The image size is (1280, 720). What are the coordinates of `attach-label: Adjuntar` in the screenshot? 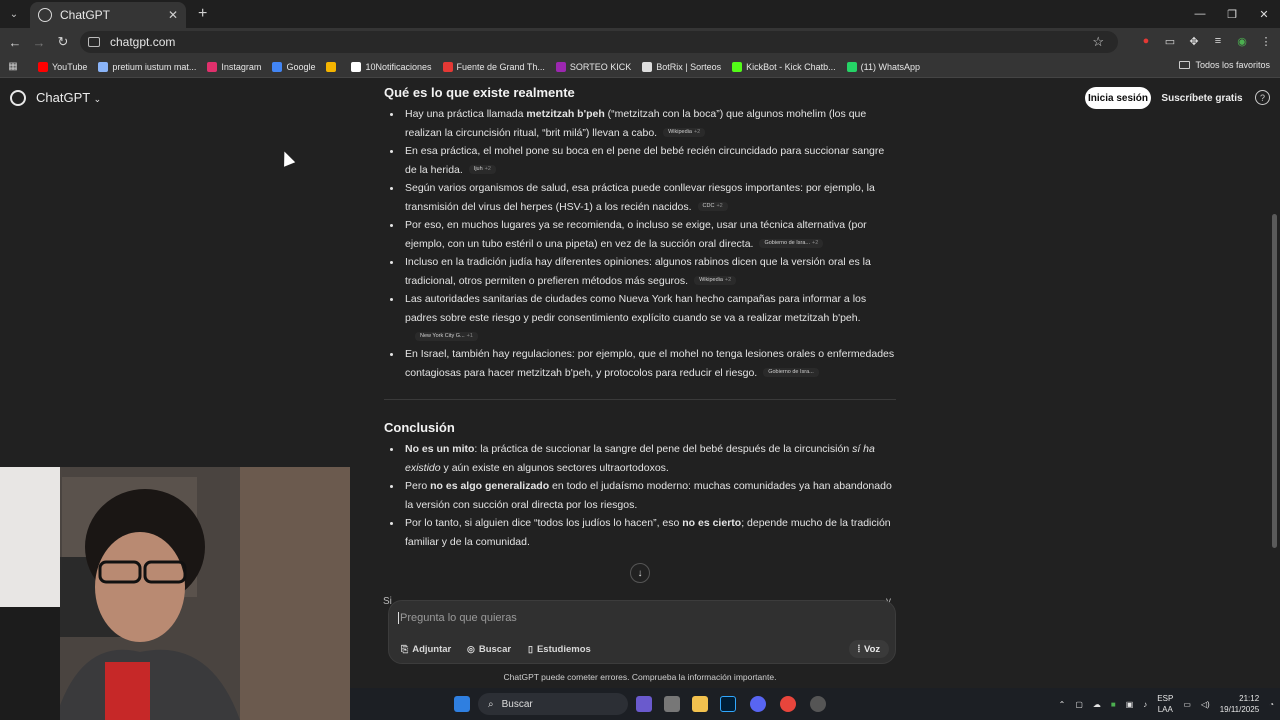 It's located at (432, 649).